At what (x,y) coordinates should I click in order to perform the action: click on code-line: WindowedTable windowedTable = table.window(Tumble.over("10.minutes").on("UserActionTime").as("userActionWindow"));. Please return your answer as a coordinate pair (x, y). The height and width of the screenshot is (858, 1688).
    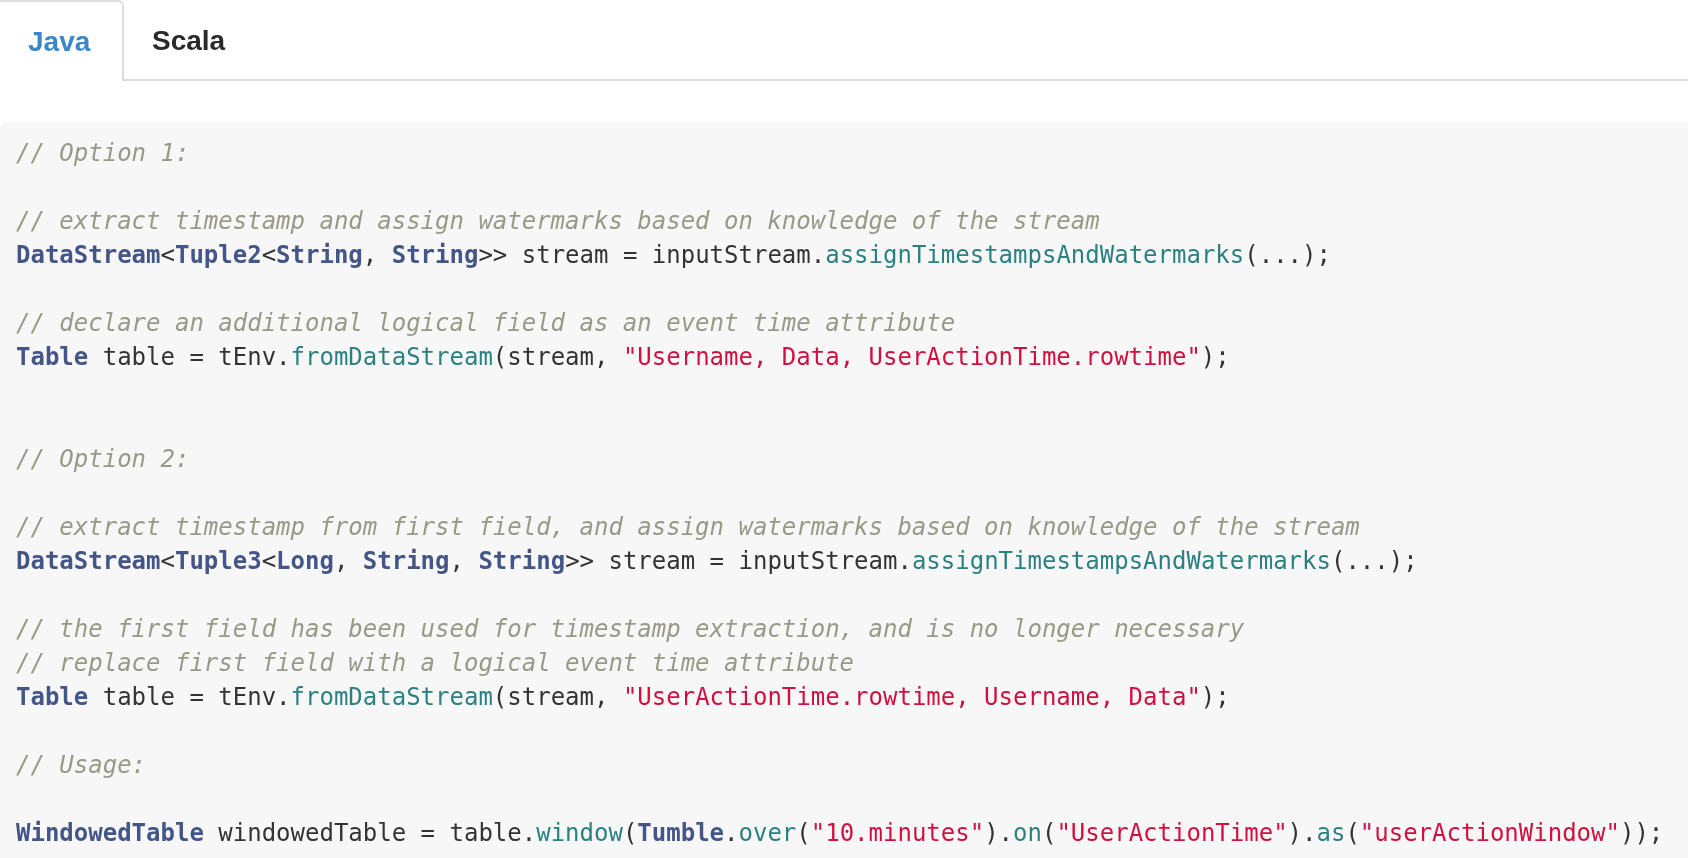
    Looking at the image, I should click on (840, 833).